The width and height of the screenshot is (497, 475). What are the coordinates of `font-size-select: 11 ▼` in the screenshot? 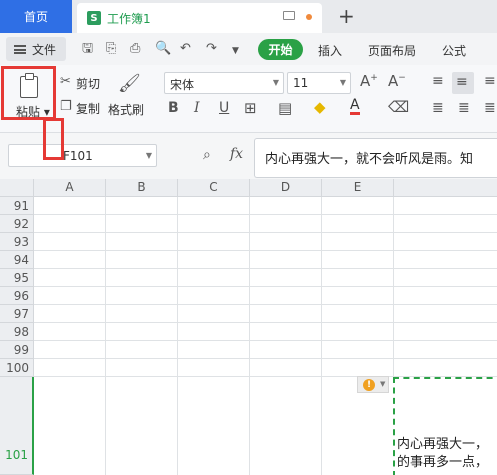 It's located at (319, 83).